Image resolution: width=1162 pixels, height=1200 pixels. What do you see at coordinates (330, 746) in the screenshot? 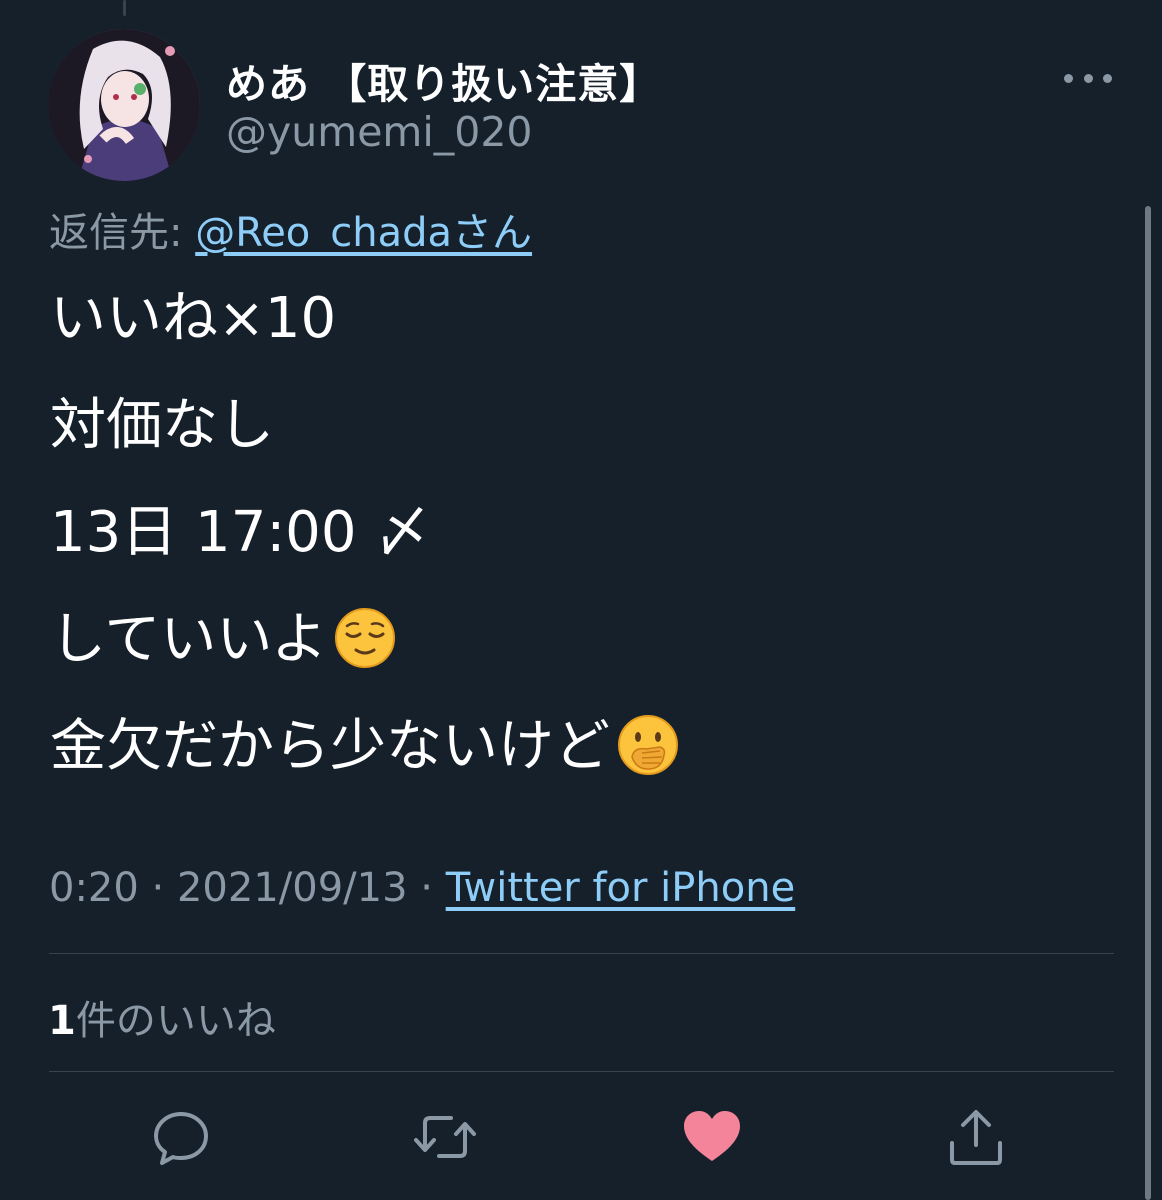
I see `tweet-text: 金欠だから少ないけど` at bounding box center [330, 746].